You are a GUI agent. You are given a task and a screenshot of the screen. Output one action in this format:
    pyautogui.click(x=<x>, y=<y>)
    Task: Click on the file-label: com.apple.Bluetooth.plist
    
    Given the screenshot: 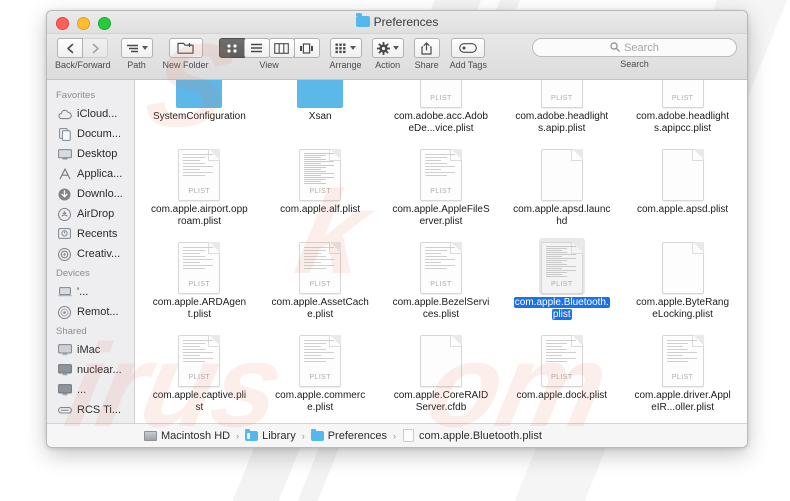 What is the action you would take?
    pyautogui.click(x=562, y=308)
    